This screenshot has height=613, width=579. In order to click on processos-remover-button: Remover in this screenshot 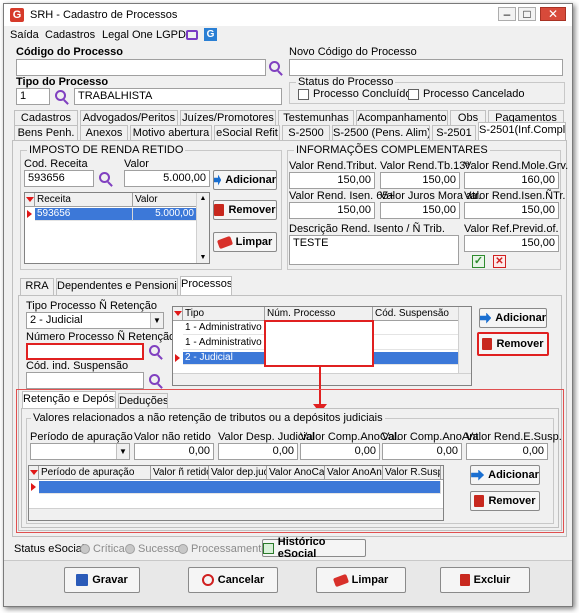, I will do `click(513, 344)`.